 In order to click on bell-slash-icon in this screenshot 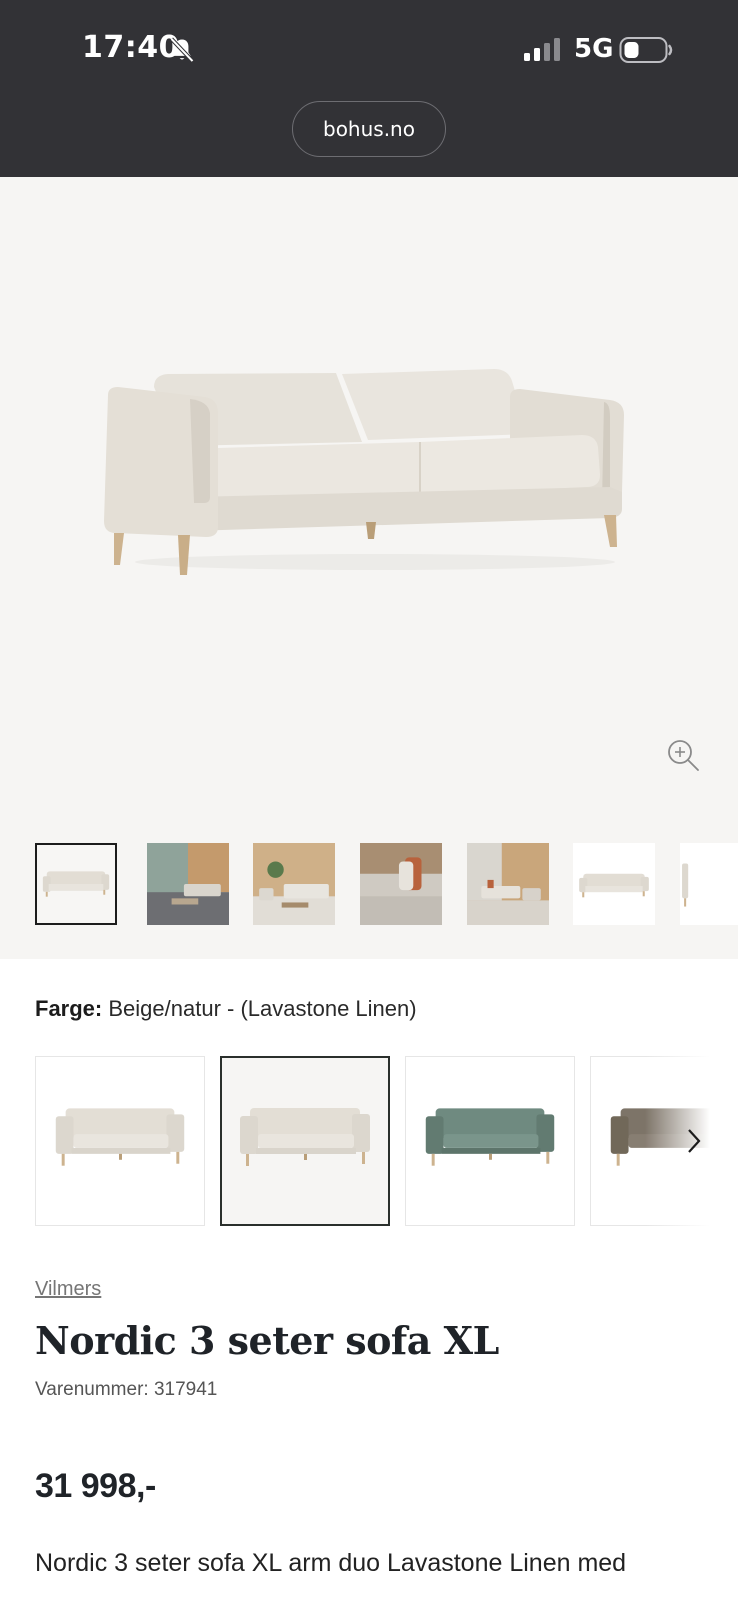, I will do `click(182, 50)`.